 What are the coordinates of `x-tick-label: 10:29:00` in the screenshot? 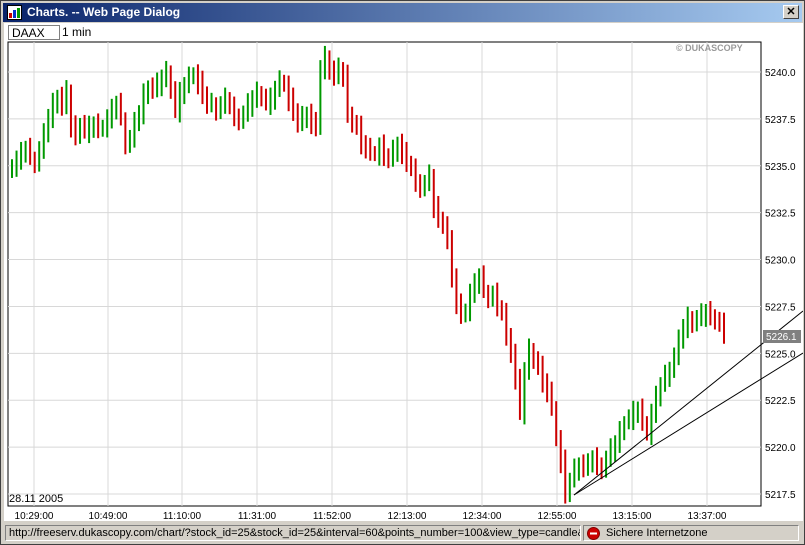 It's located at (34, 516).